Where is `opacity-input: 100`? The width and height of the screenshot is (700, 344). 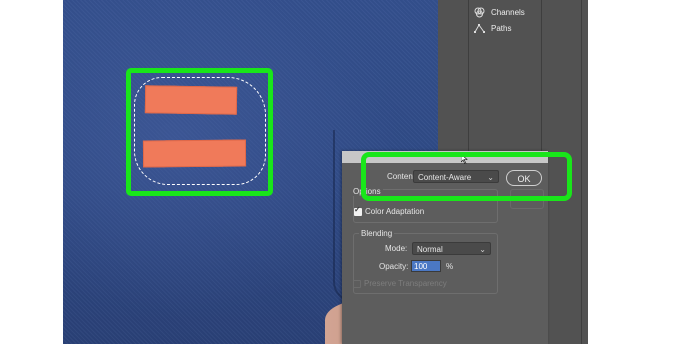 opacity-input: 100 is located at coordinates (426, 266).